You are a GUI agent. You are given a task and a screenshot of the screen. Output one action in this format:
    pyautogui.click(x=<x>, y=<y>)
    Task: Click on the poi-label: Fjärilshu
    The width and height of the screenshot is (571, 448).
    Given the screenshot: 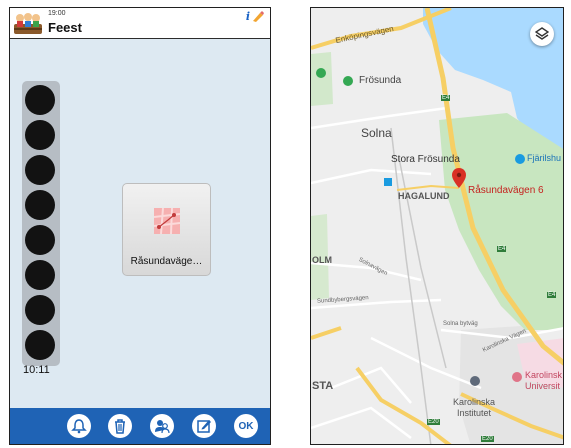 What is the action you would take?
    pyautogui.click(x=544, y=158)
    